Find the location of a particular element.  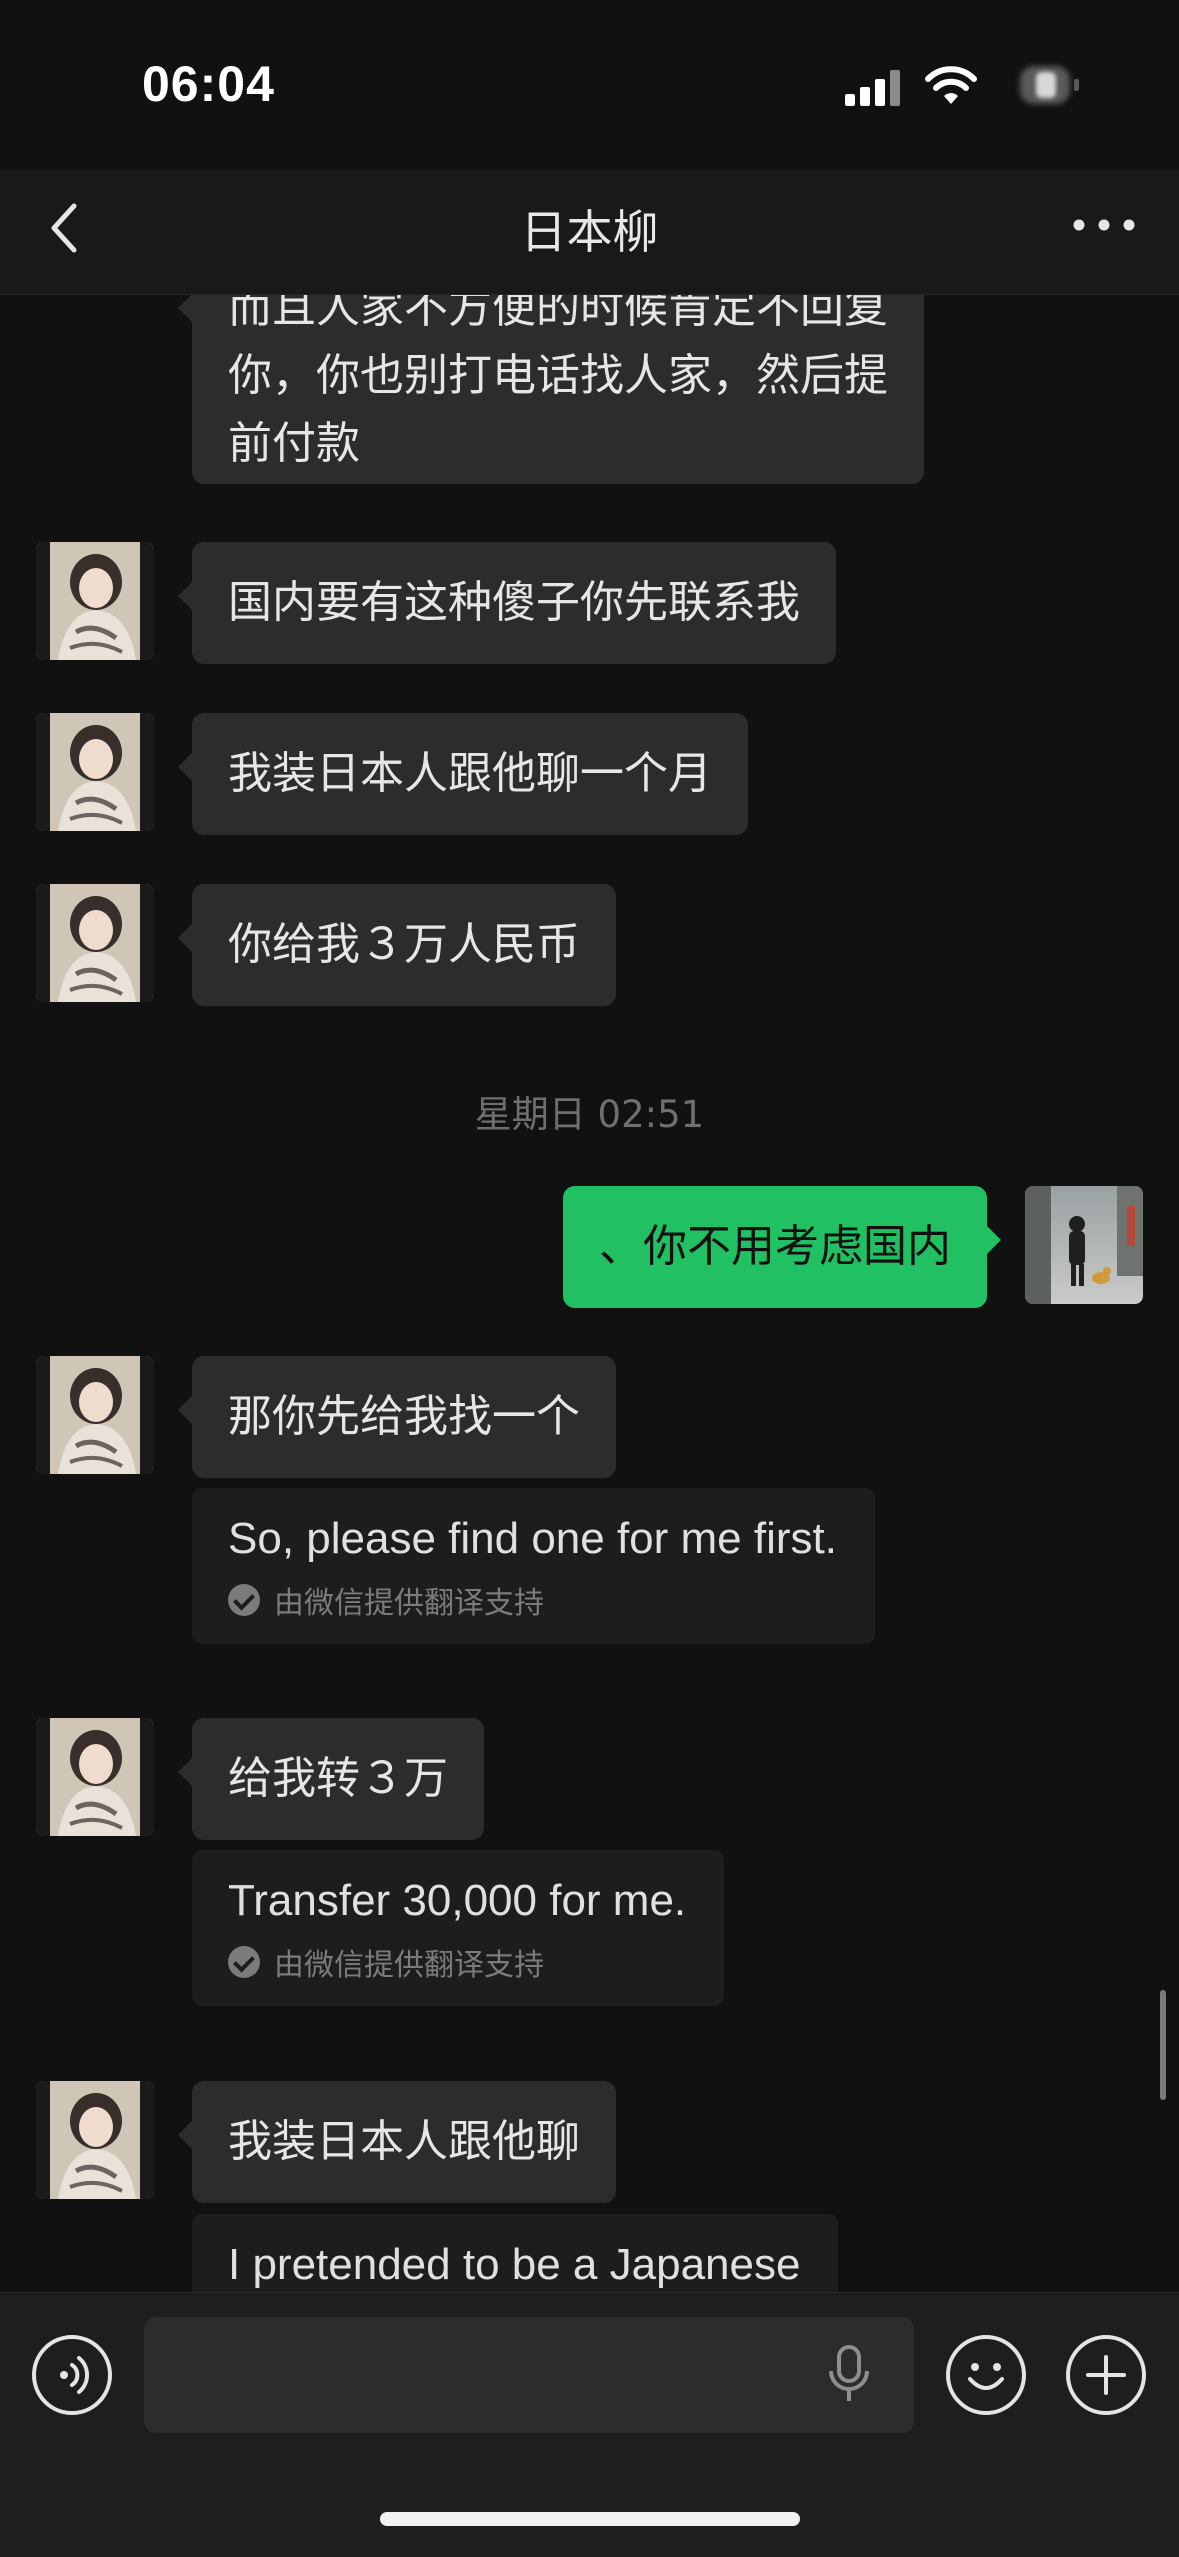

message-text: 我装日本人跟他聊一个月 is located at coordinates (470, 773).